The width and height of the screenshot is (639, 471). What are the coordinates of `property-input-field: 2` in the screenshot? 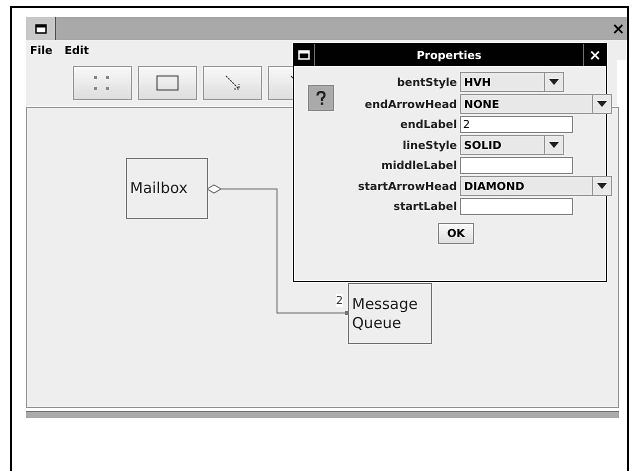 It's located at (516, 124).